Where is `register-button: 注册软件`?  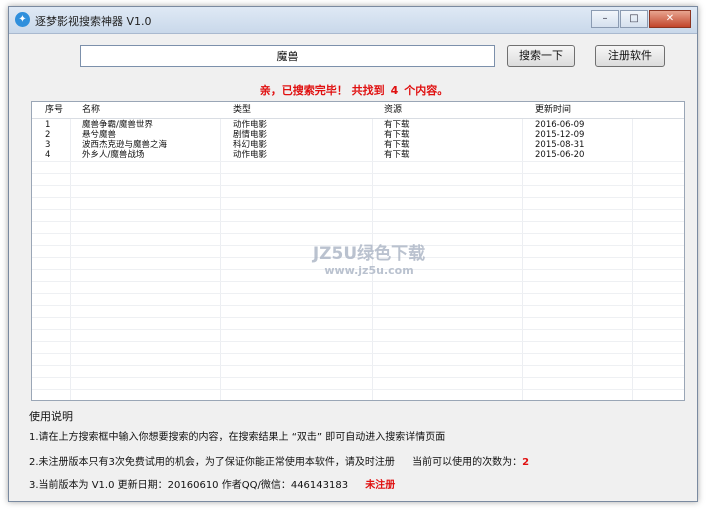
register-button: 注册软件 is located at coordinates (630, 56).